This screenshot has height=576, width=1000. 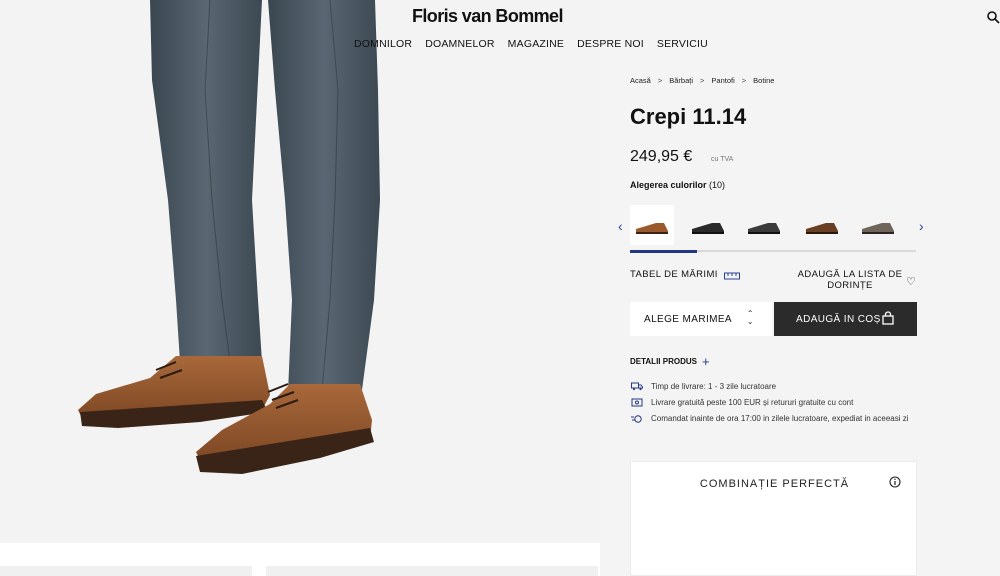 What do you see at coordinates (663, 251) in the screenshot?
I see `swatch-active-indicator` at bounding box center [663, 251].